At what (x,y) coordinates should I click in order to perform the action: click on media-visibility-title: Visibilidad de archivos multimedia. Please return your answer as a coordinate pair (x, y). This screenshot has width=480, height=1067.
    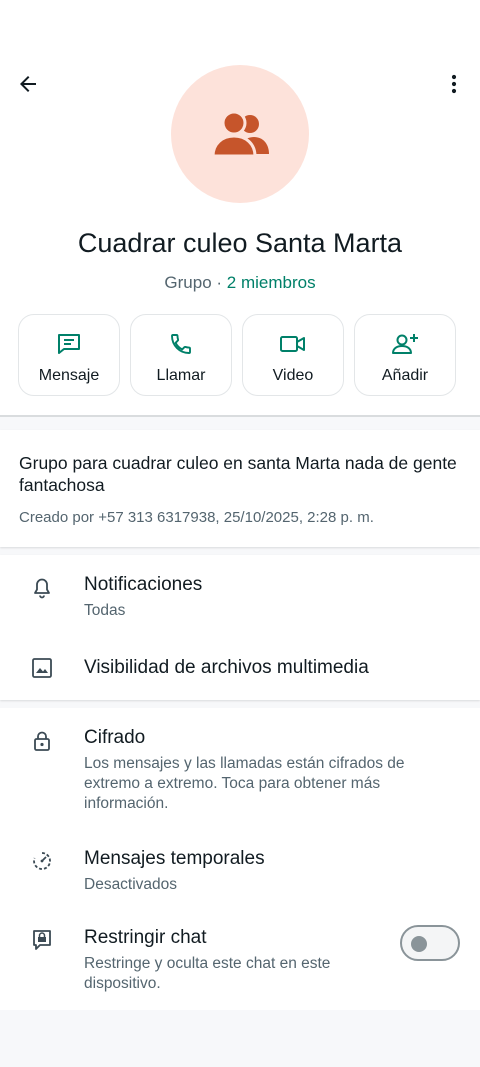
    Looking at the image, I should click on (226, 667).